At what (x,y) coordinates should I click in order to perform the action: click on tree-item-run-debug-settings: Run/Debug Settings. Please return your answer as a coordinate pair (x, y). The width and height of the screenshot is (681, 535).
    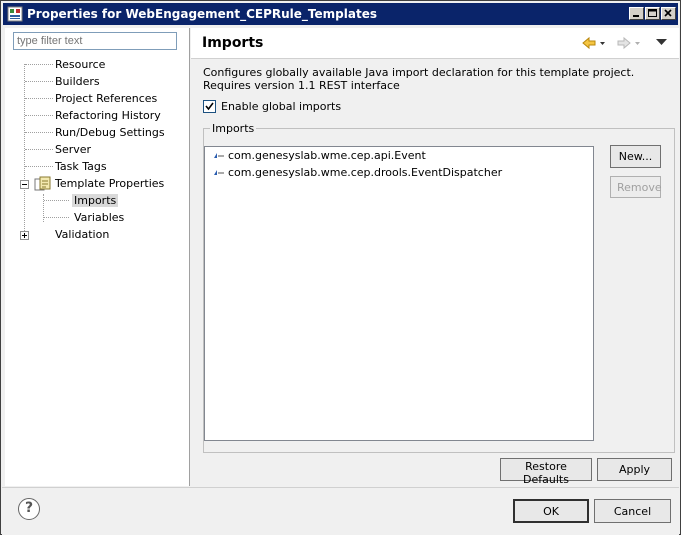
    Looking at the image, I should click on (110, 133).